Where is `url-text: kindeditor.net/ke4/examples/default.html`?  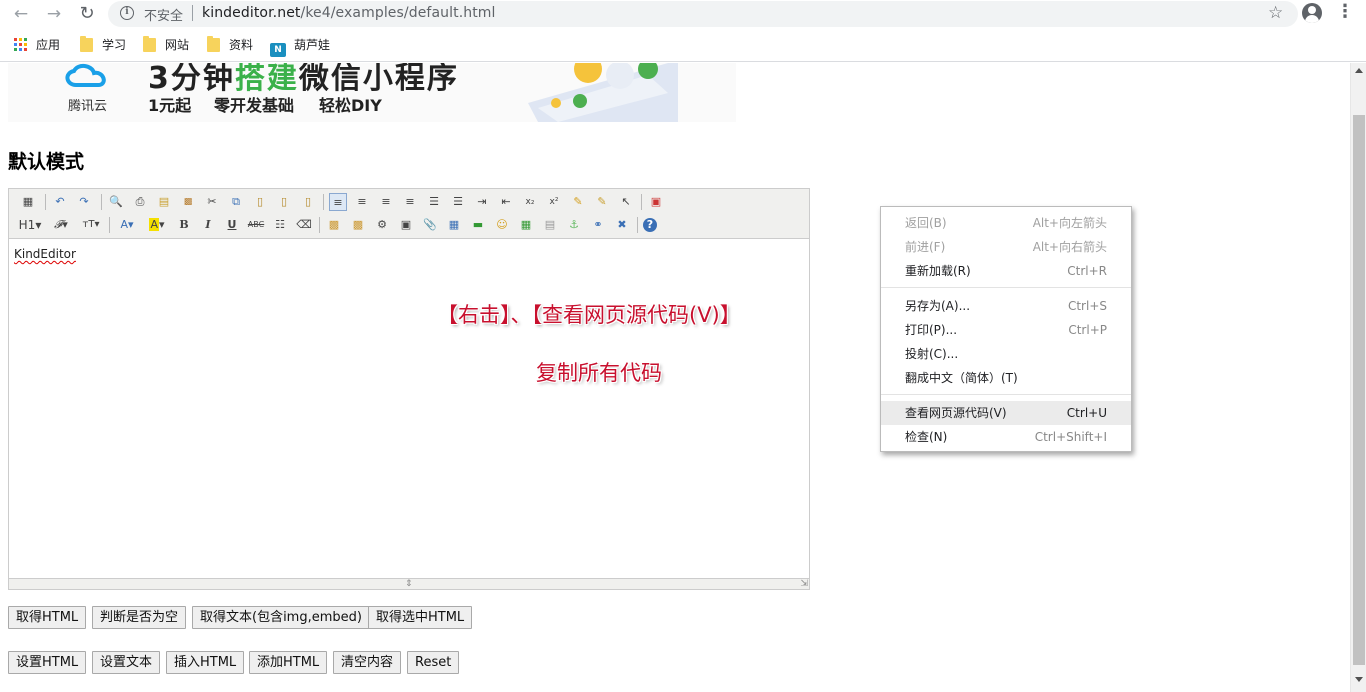 url-text: kindeditor.net/ke4/examples/default.html is located at coordinates (349, 13).